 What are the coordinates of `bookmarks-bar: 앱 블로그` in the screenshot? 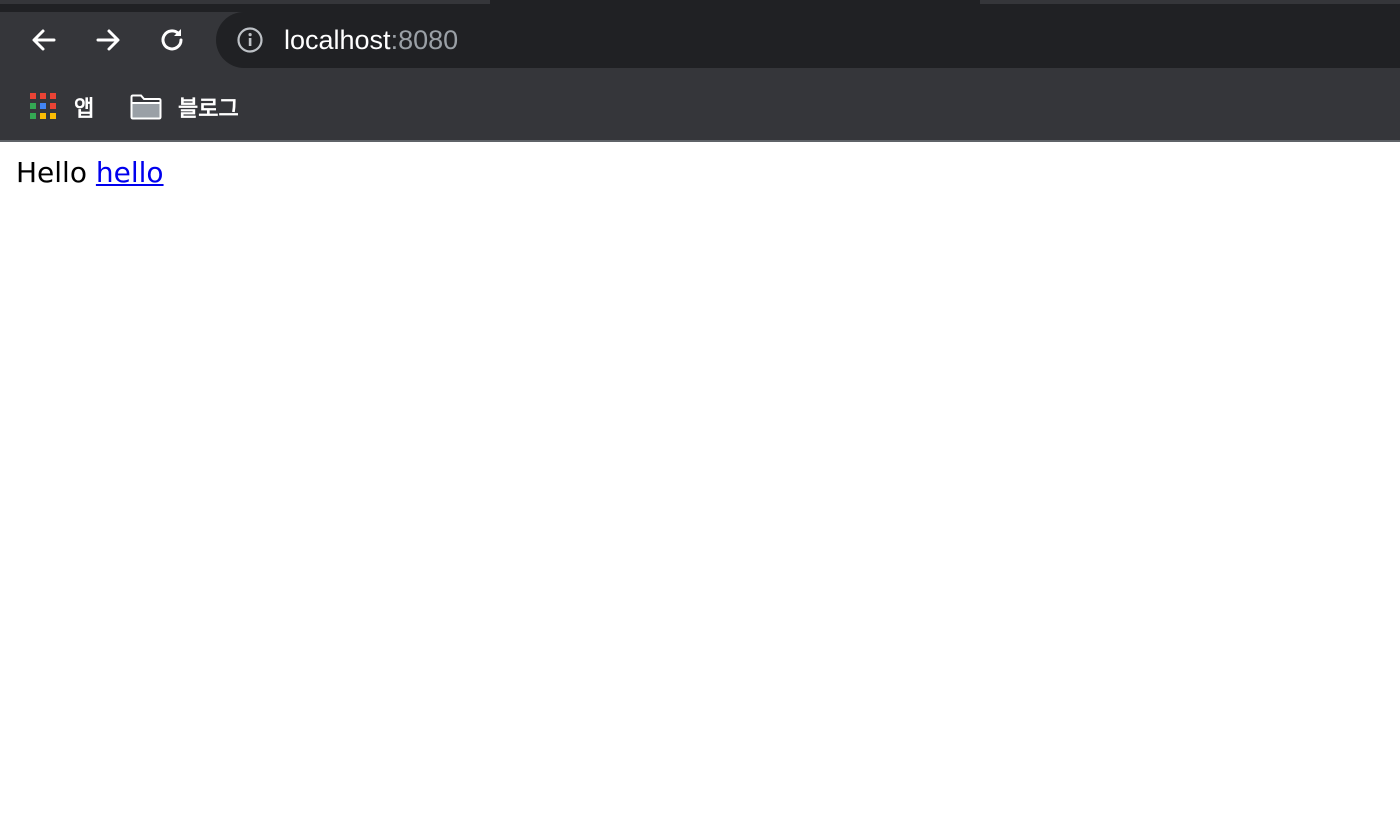 It's located at (700, 108).